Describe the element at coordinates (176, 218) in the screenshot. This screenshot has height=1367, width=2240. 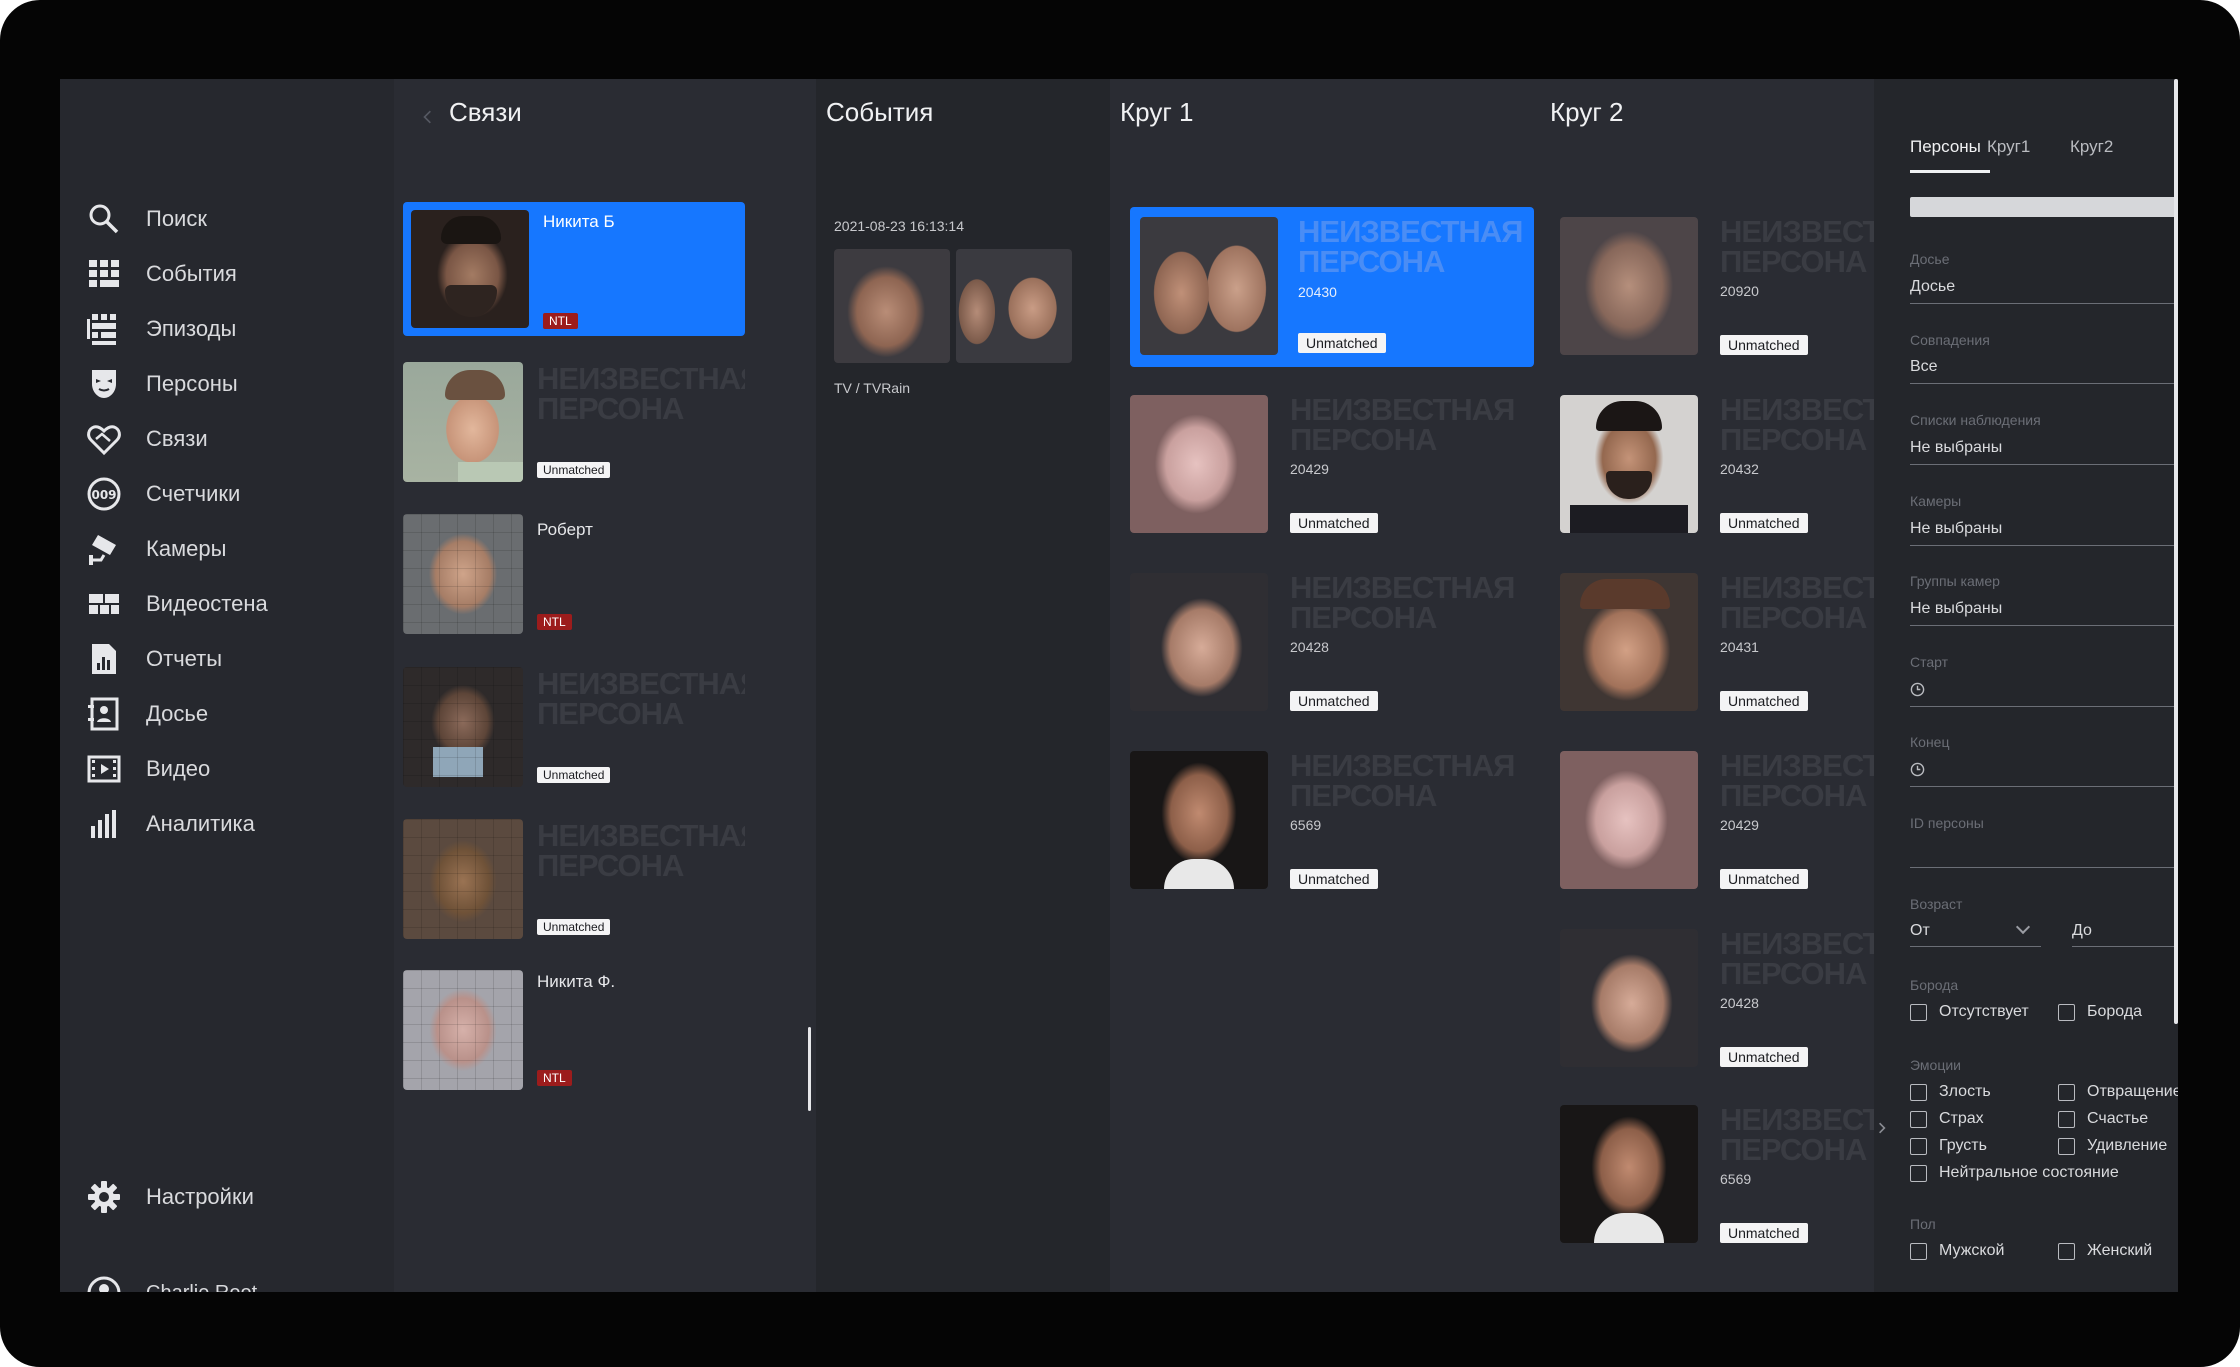
I see `nav-label: Поиск` at that location.